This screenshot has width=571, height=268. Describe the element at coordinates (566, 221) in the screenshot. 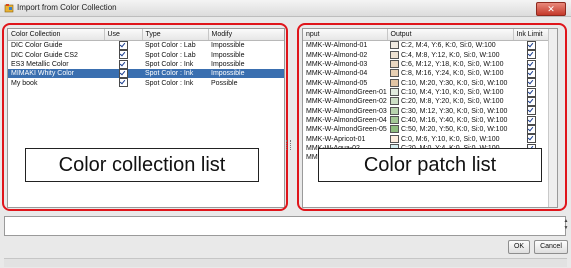

I see `spinner-up-icon: ▲` at that location.